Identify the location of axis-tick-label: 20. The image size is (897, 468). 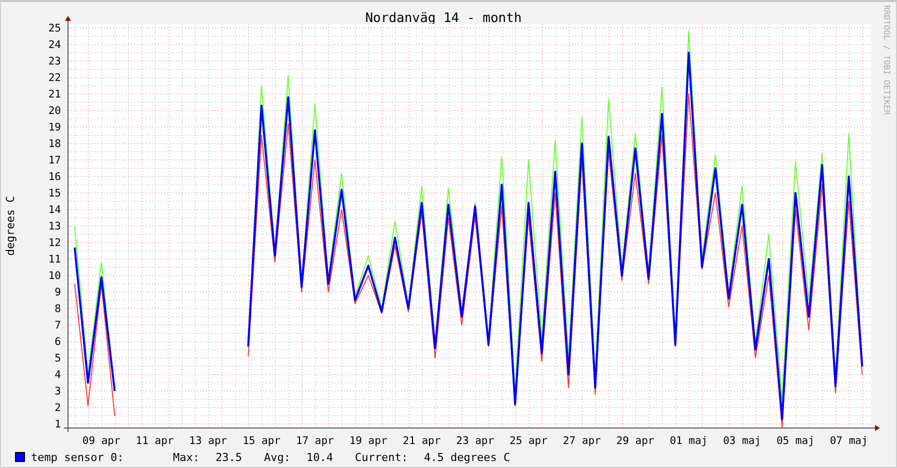
(54, 111).